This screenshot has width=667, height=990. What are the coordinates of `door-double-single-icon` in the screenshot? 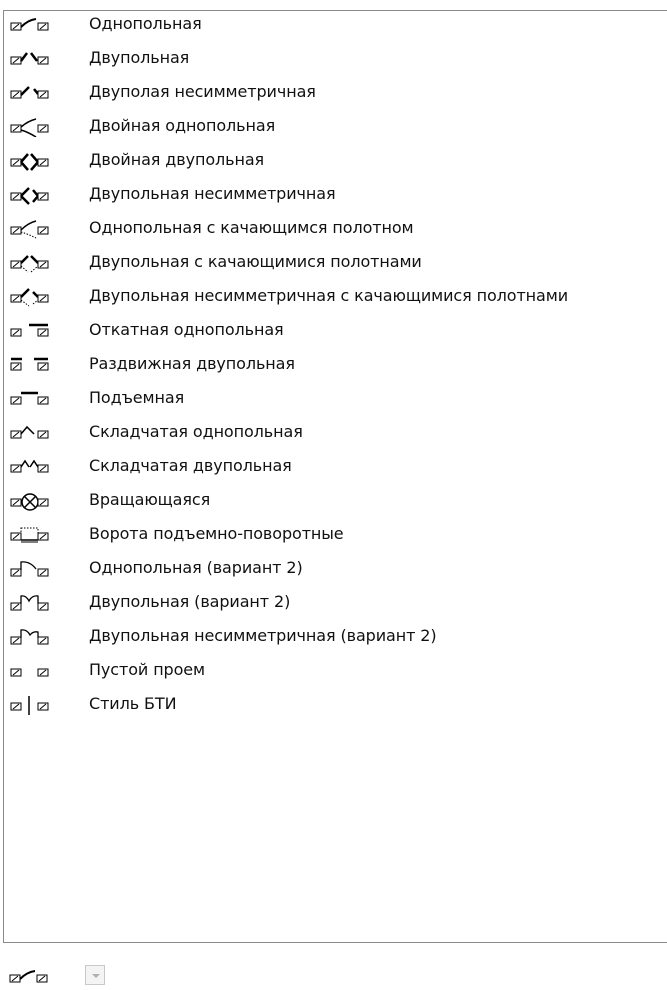 It's located at (29, 127).